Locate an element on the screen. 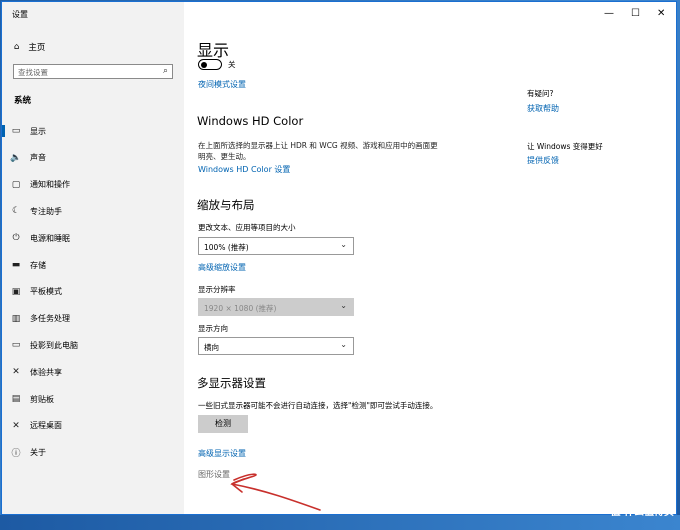 This screenshot has height=530, width=680. watermark: 值 什么值得买 is located at coordinates (642, 512).